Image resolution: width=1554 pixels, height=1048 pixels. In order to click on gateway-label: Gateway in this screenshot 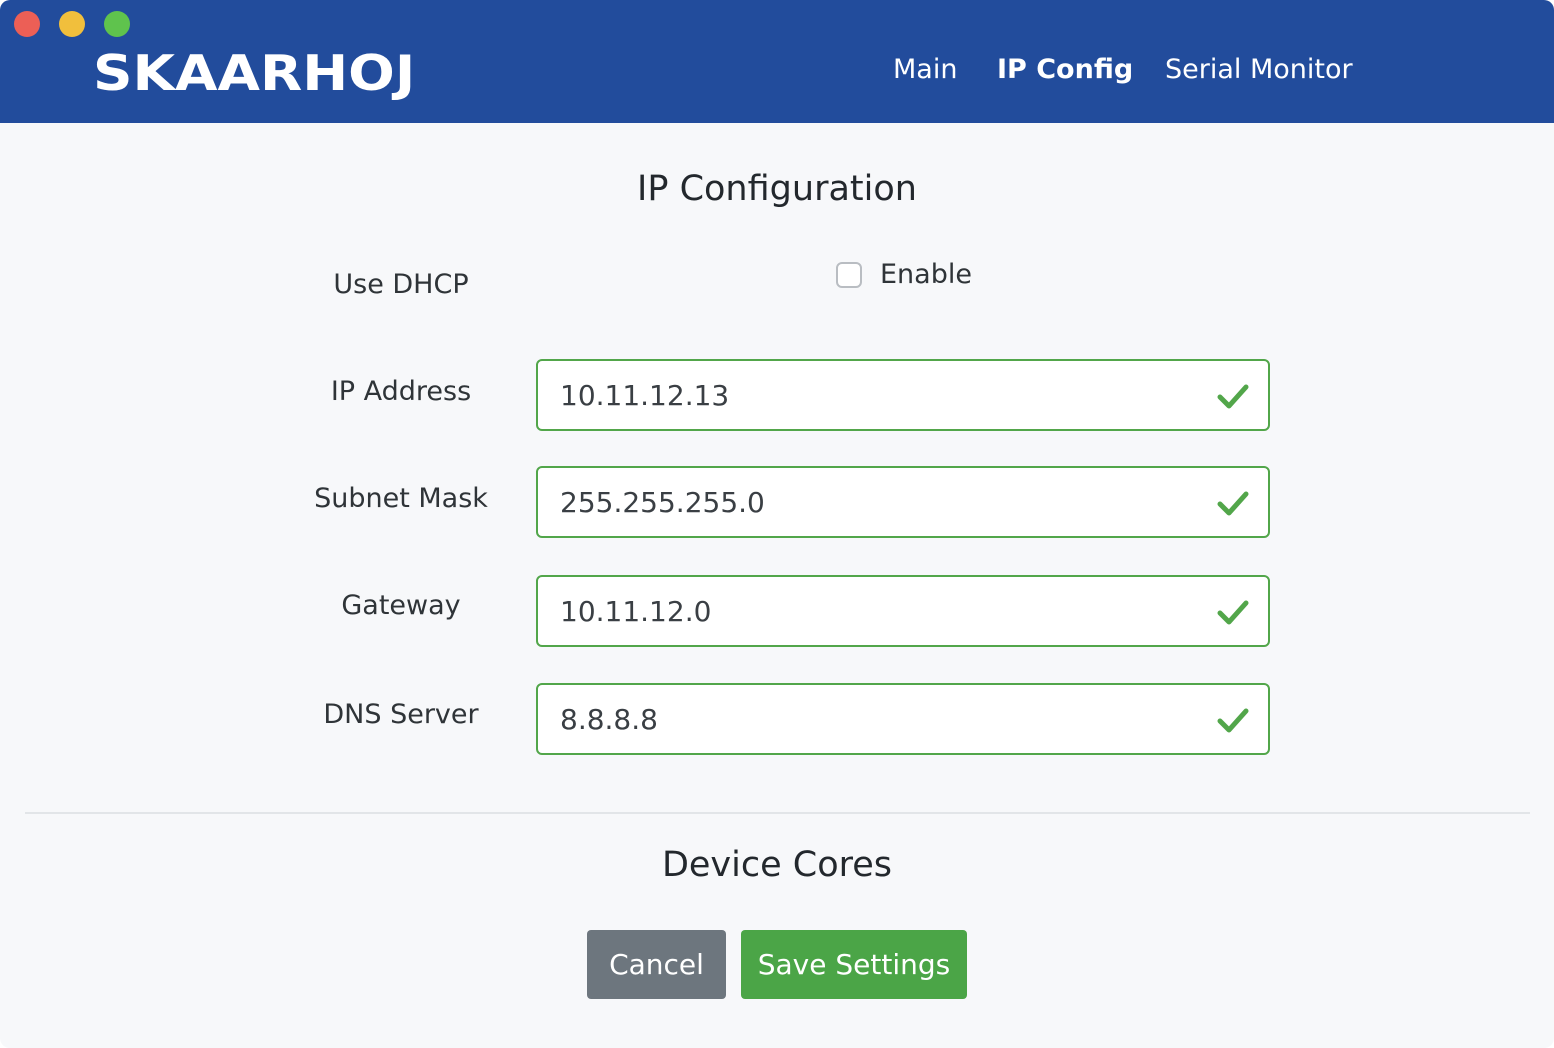, I will do `click(401, 605)`.